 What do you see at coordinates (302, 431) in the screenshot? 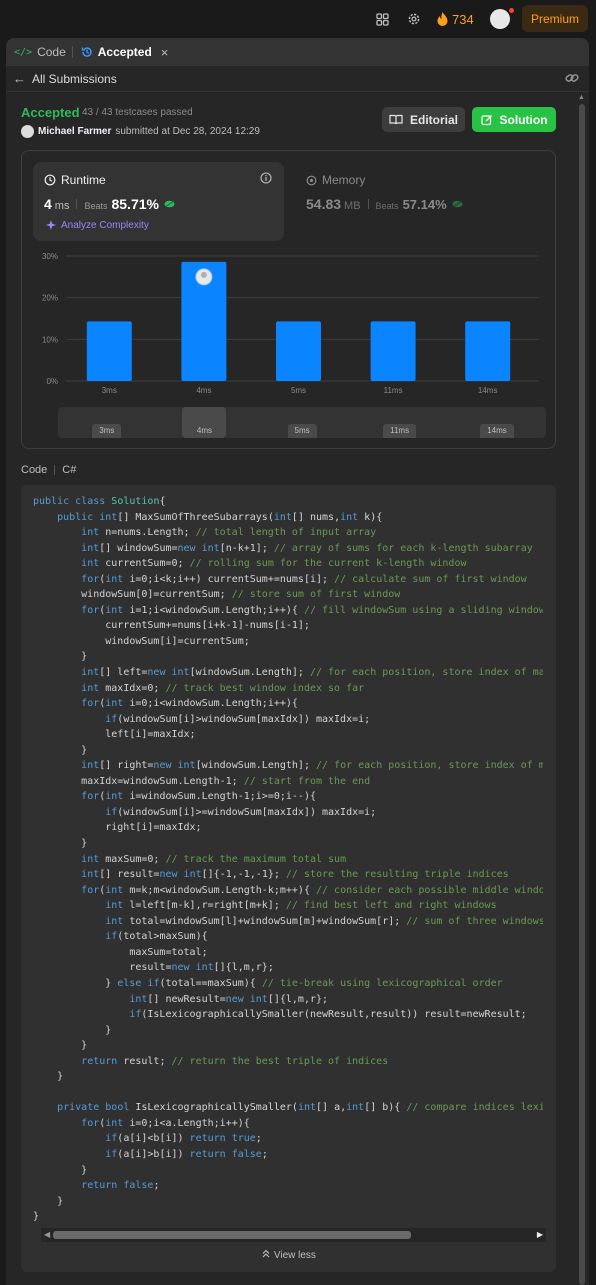
I see `navigator-label: 5ms` at bounding box center [302, 431].